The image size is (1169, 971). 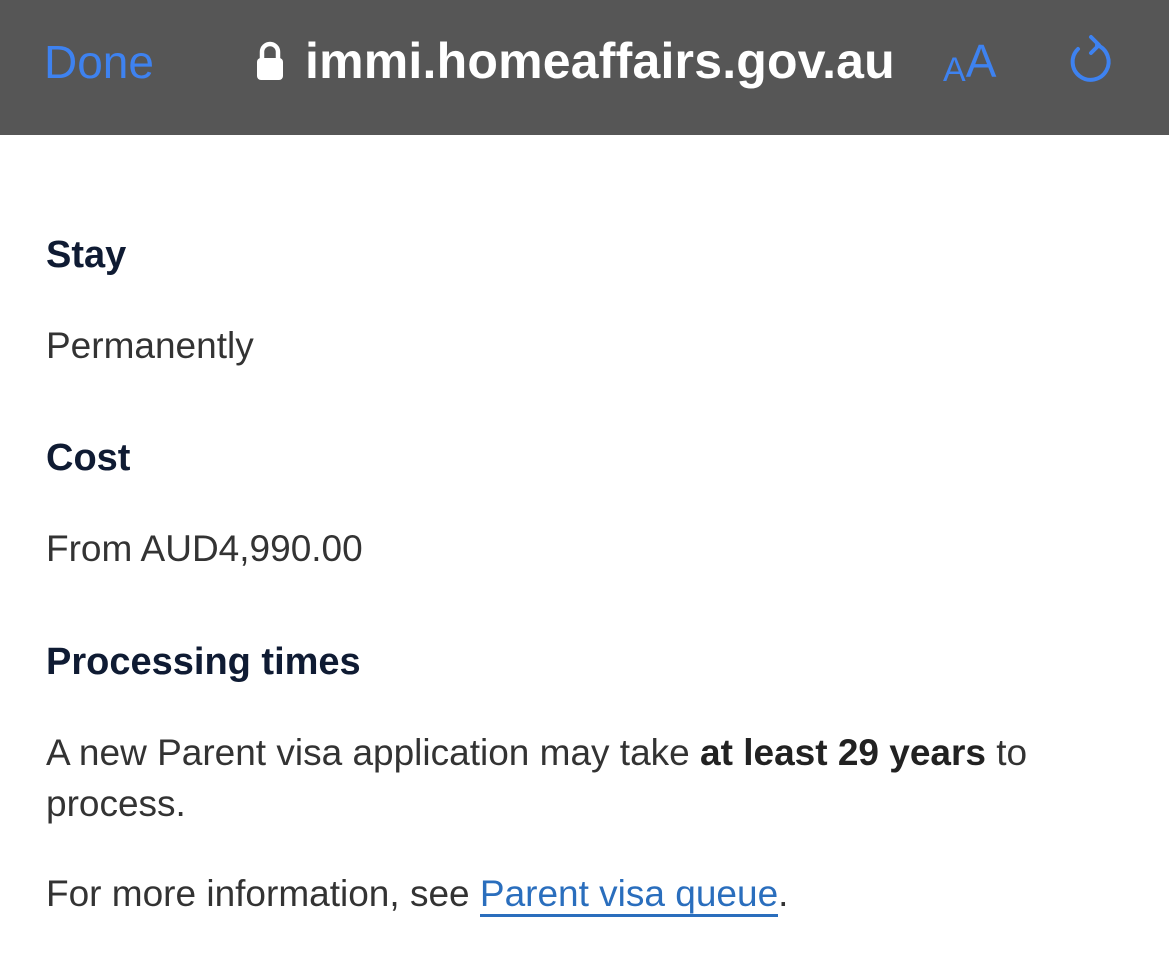 What do you see at coordinates (981, 61) in the screenshot?
I see `text-size-big-glyph: A` at bounding box center [981, 61].